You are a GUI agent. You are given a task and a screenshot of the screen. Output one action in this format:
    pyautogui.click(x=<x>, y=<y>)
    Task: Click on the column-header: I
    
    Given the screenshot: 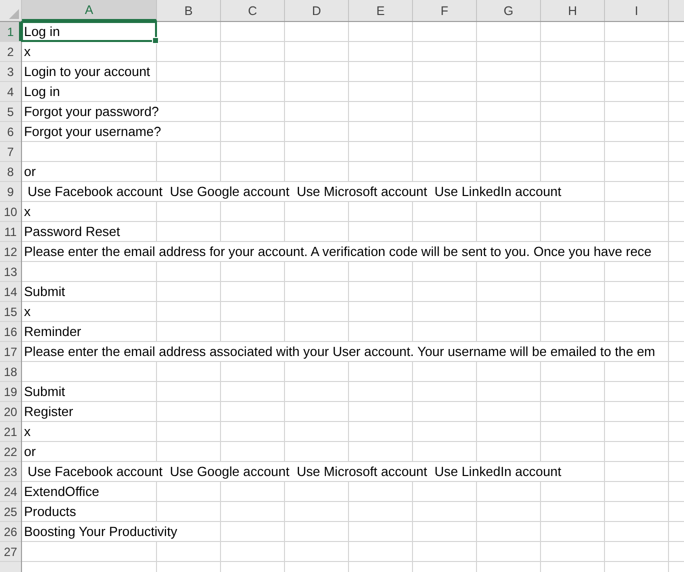 What is the action you would take?
    pyautogui.click(x=637, y=10)
    